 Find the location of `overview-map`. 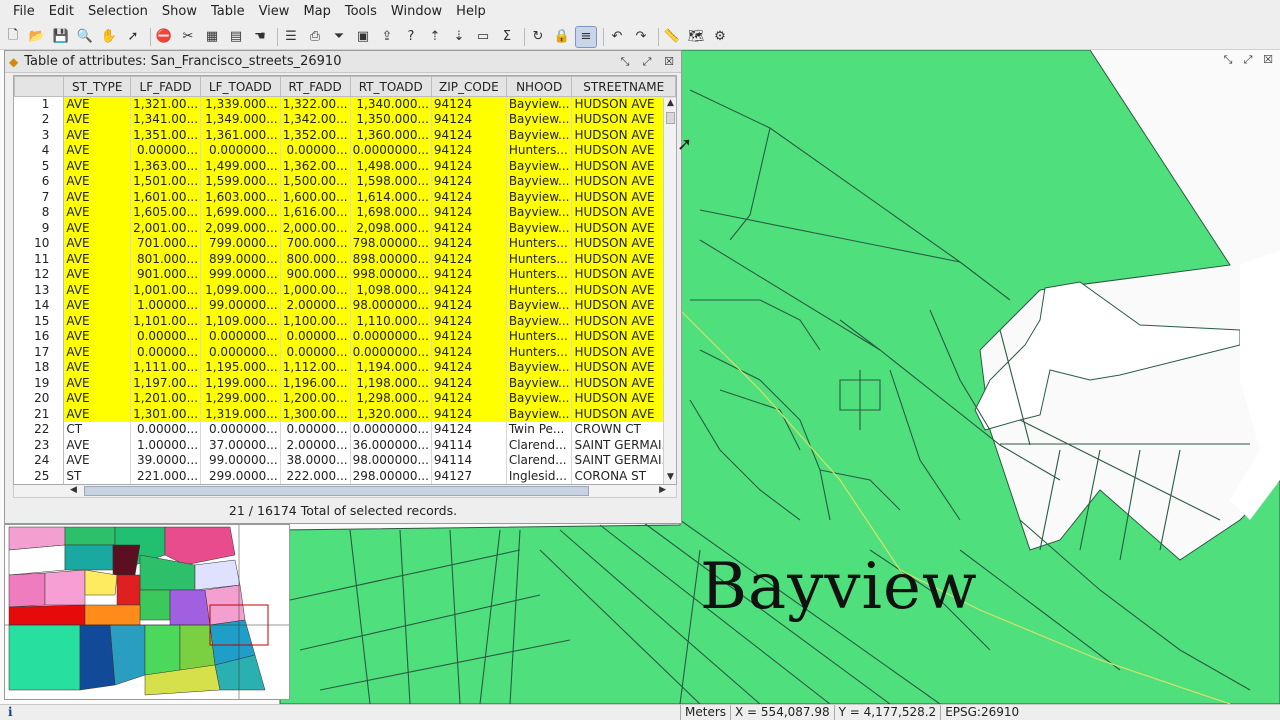

overview-map is located at coordinates (147, 612).